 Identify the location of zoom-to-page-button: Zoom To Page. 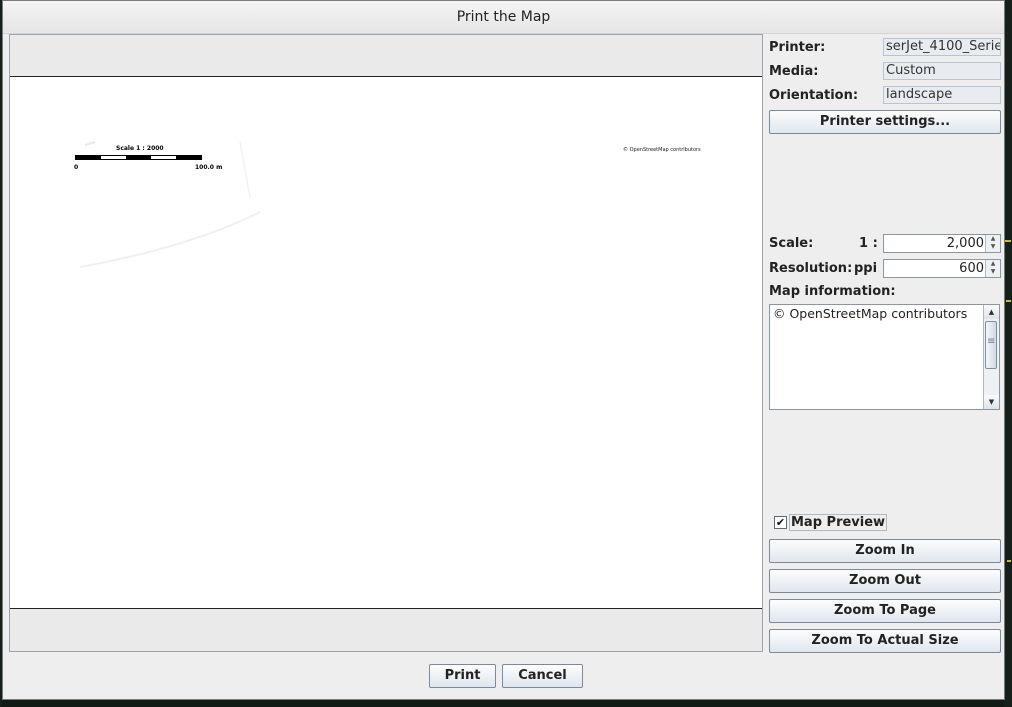
(885, 611).